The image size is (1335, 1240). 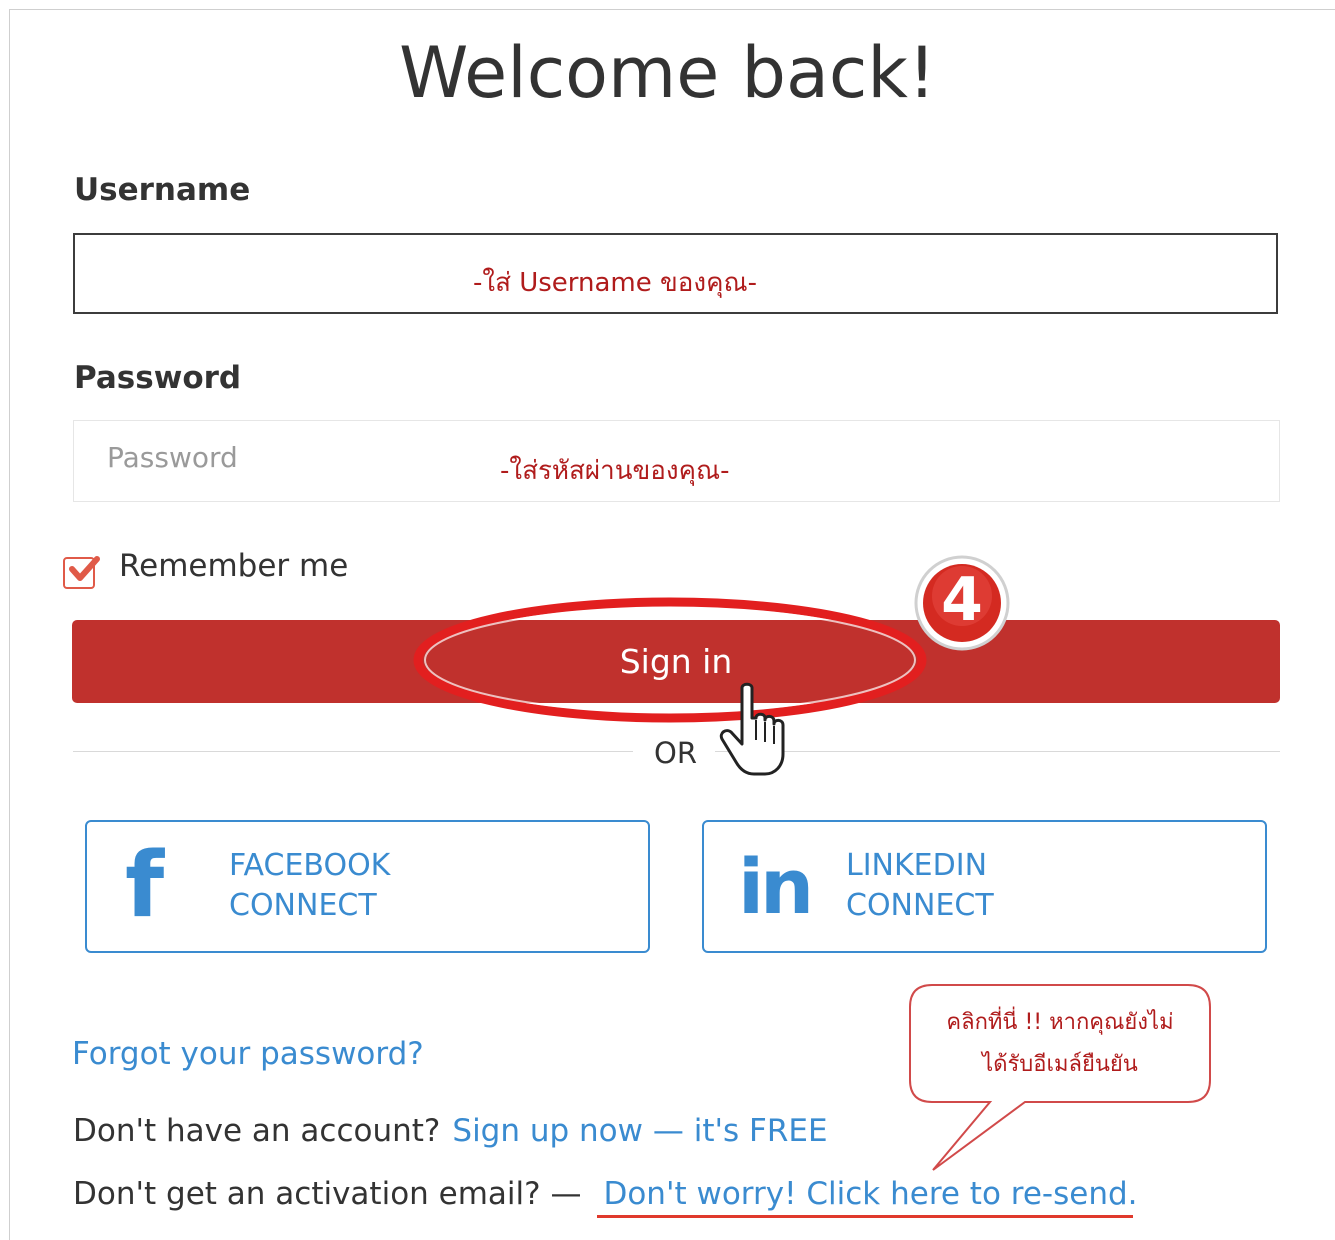 I want to click on signup-prompt: Don't have an account?, so click(x=257, y=1131).